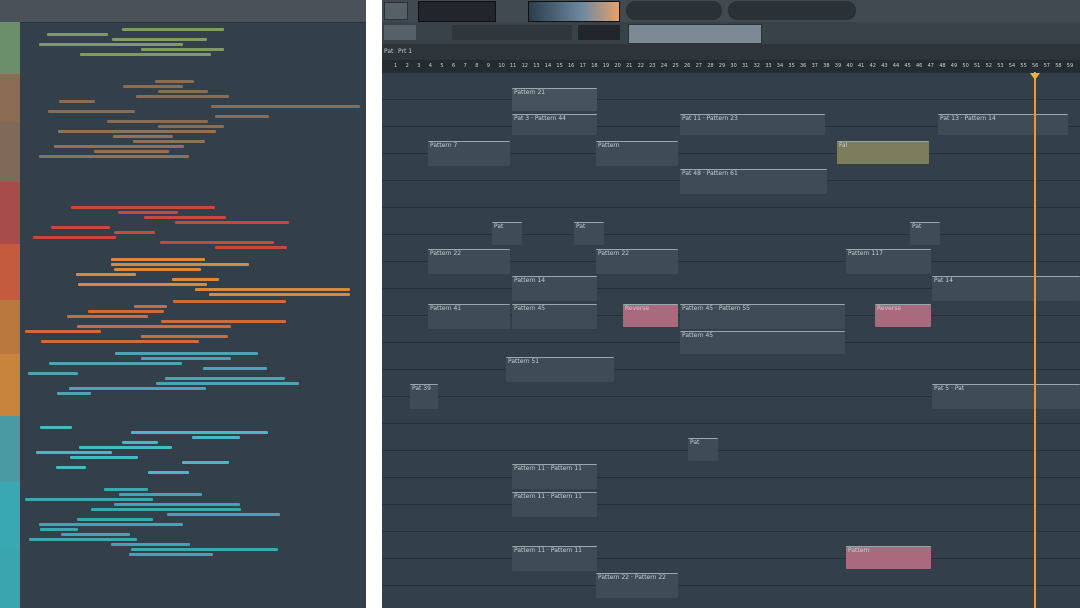 The height and width of the screenshot is (608, 1080). Describe the element at coordinates (512, 32) in the screenshot. I see `tool-icons` at that location.